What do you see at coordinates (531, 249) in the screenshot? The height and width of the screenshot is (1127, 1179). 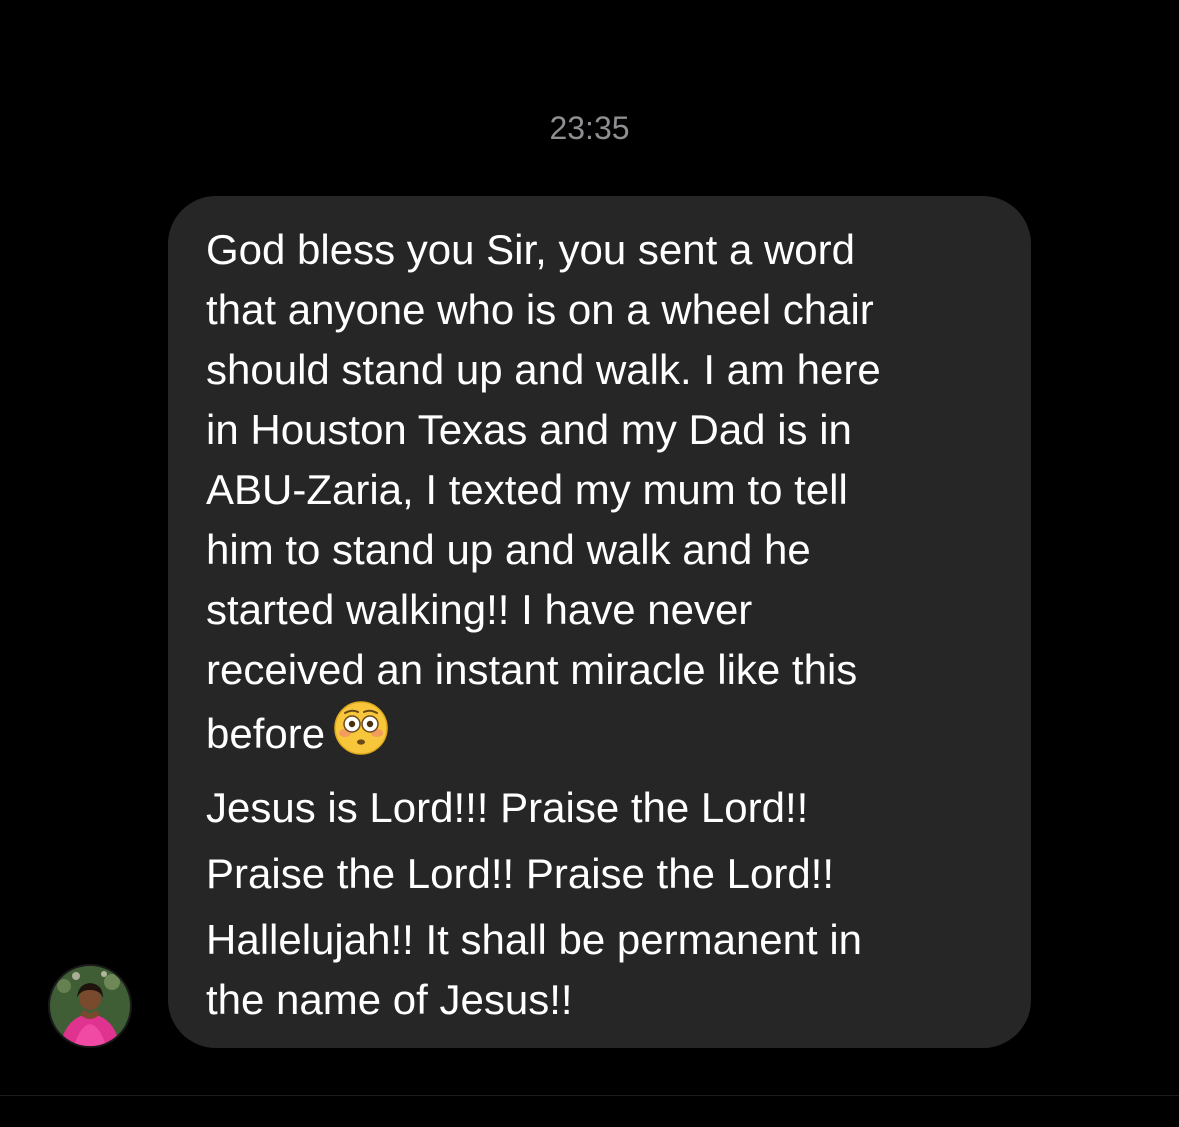 I see `message-line: God bless you Sir, you sent a word` at bounding box center [531, 249].